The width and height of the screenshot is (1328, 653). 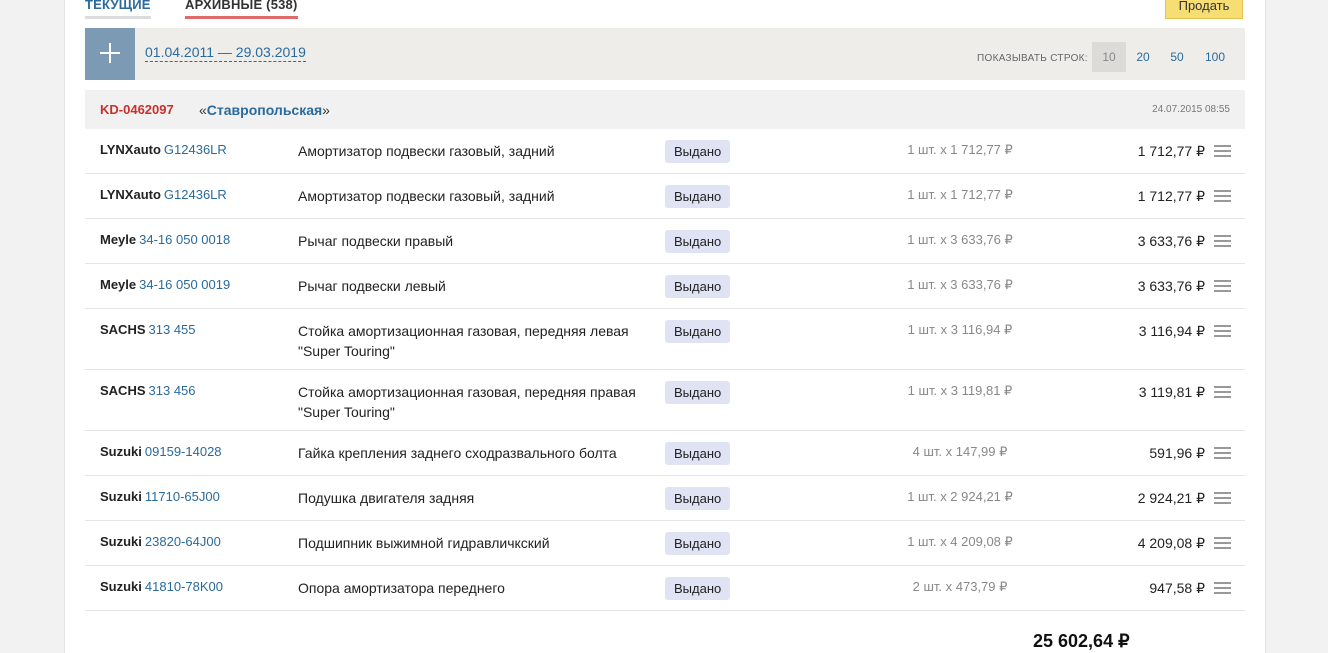 What do you see at coordinates (960, 451) in the screenshot?
I see `item-quantity-price: 4 шт. x 147,99 ₽` at bounding box center [960, 451].